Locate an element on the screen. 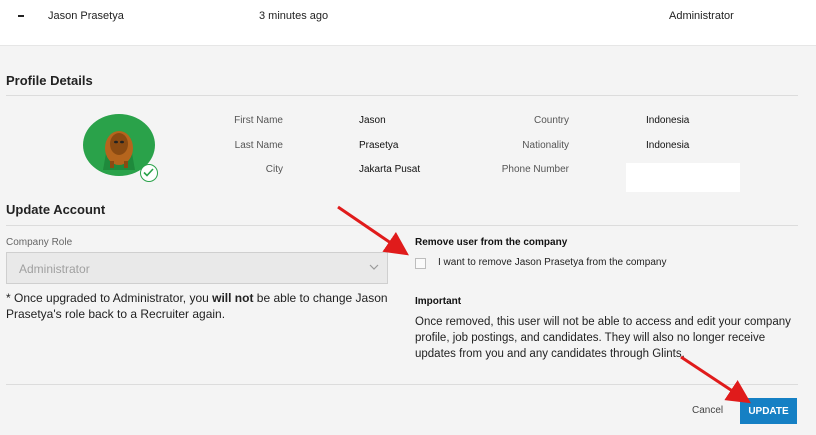 This screenshot has width=816, height=435. nationality-value: Indonesia is located at coordinates (668, 145).